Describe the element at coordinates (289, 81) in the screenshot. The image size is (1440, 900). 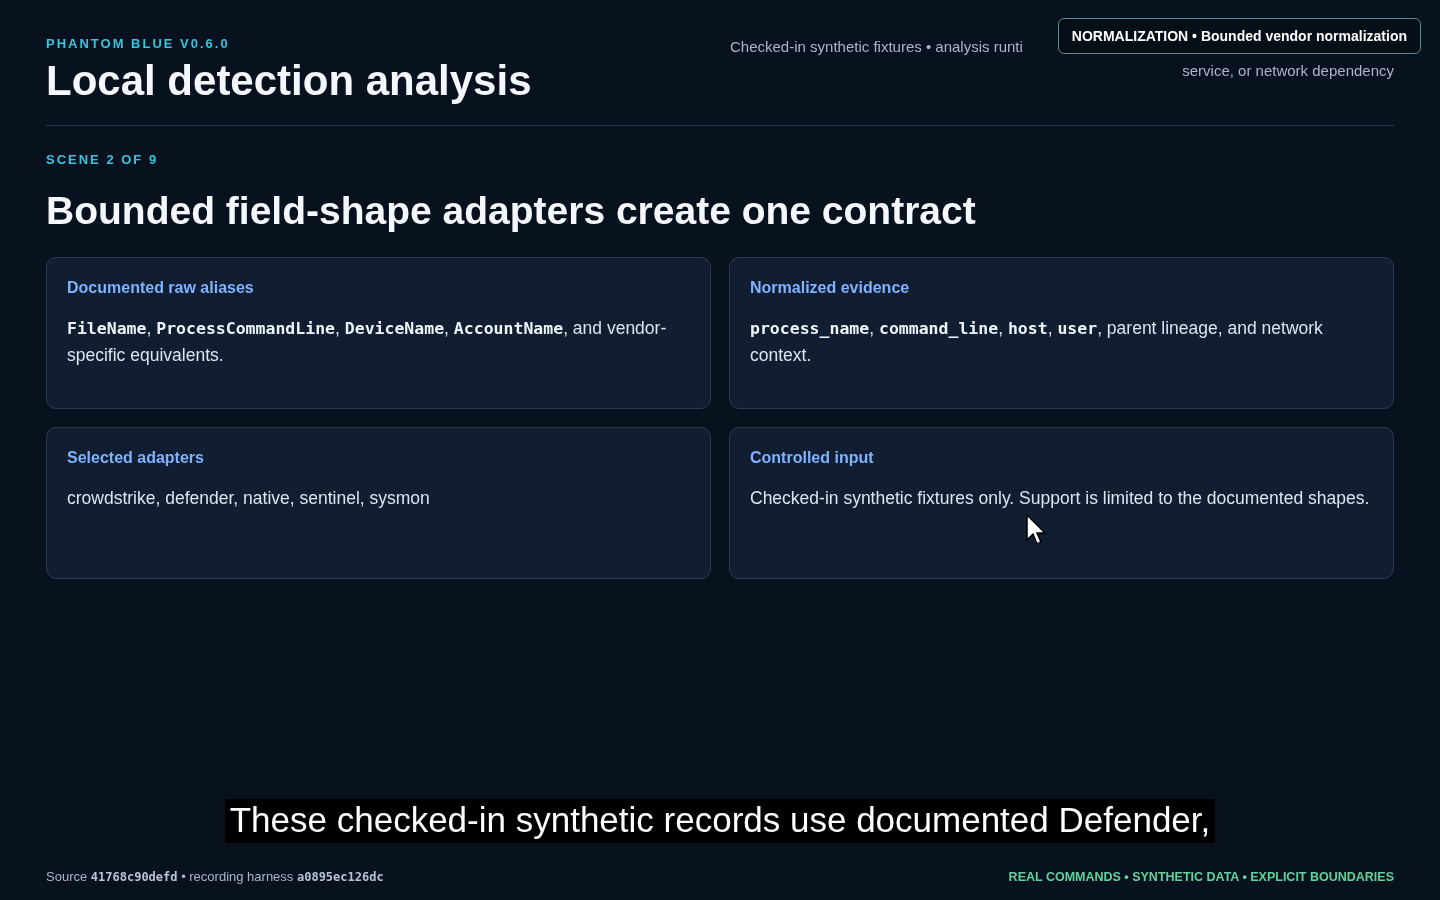
I see `page-title: Local detection analysis` at that location.